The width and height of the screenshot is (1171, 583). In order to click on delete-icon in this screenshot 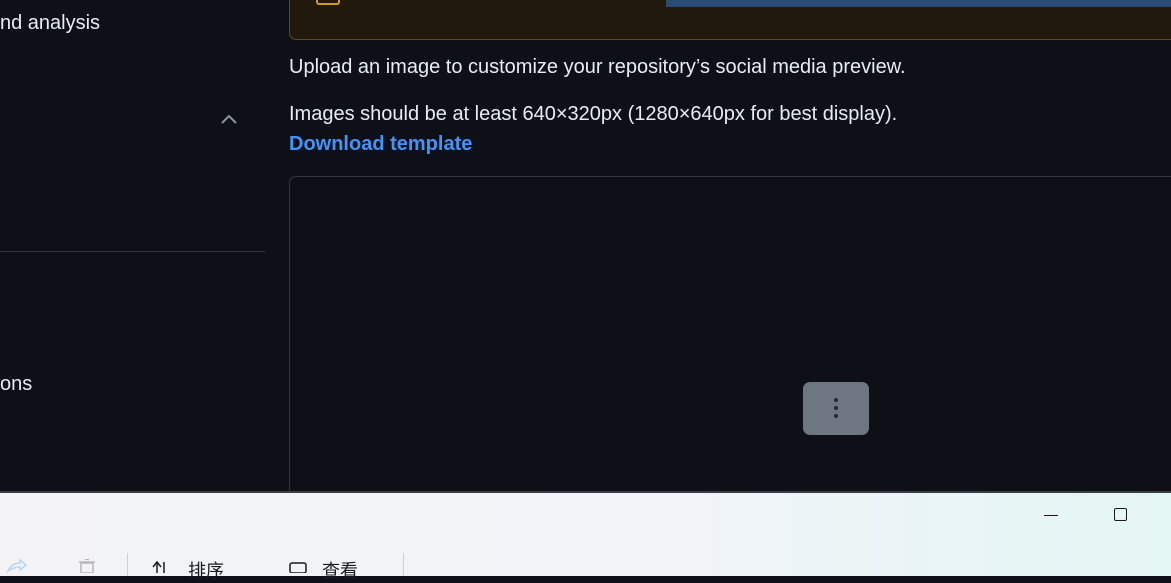, I will do `click(87, 566)`.